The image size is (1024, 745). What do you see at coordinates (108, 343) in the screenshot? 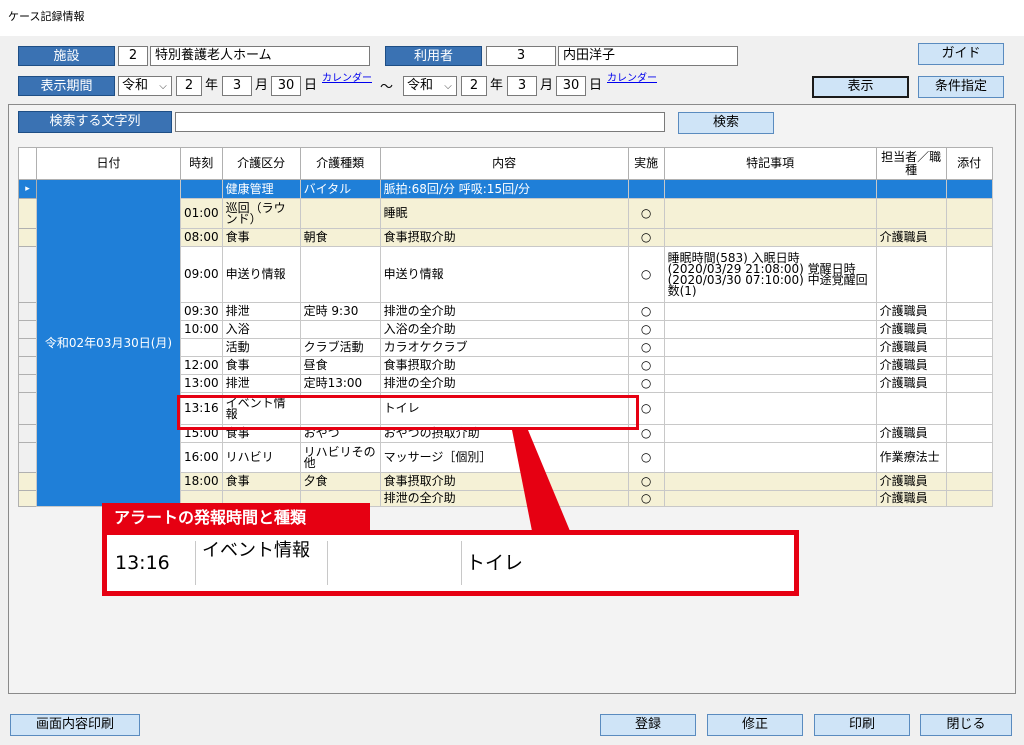
I see `date-cell: 令和02年03月30日(月)` at bounding box center [108, 343].